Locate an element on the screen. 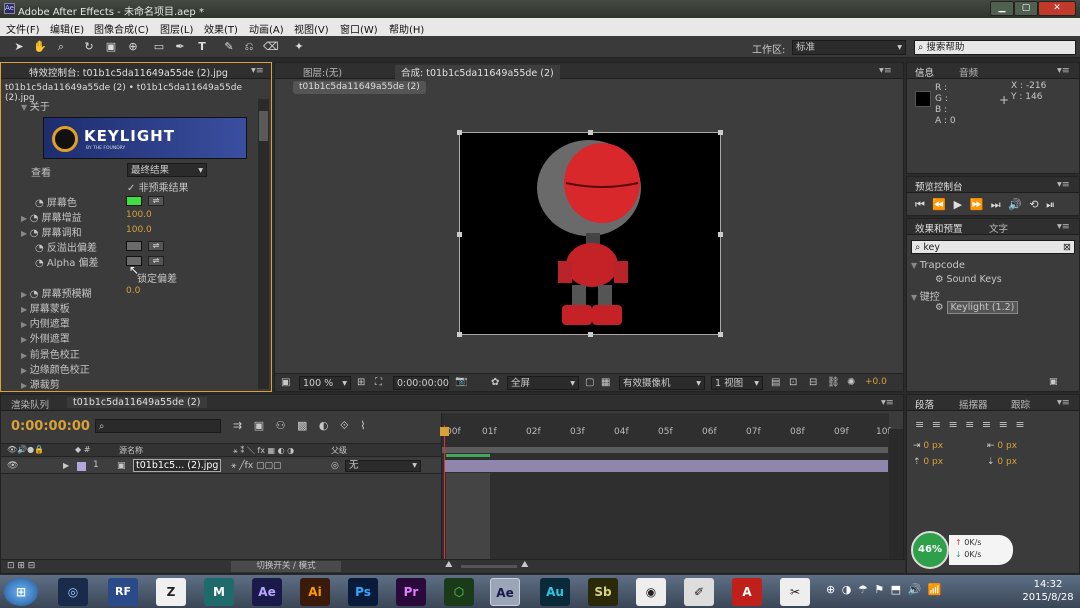 Image resolution: width=1080 pixels, height=608 pixels. new-folder-icon: ▣ is located at coordinates (1053, 382).